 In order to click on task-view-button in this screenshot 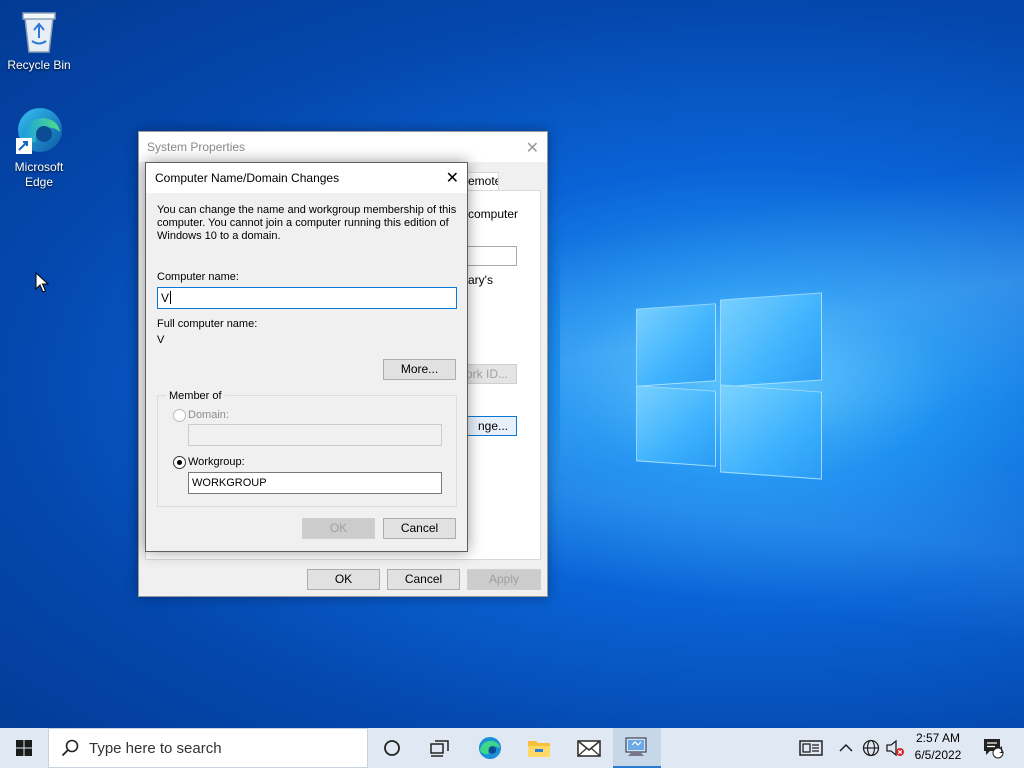, I will do `click(440, 748)`.